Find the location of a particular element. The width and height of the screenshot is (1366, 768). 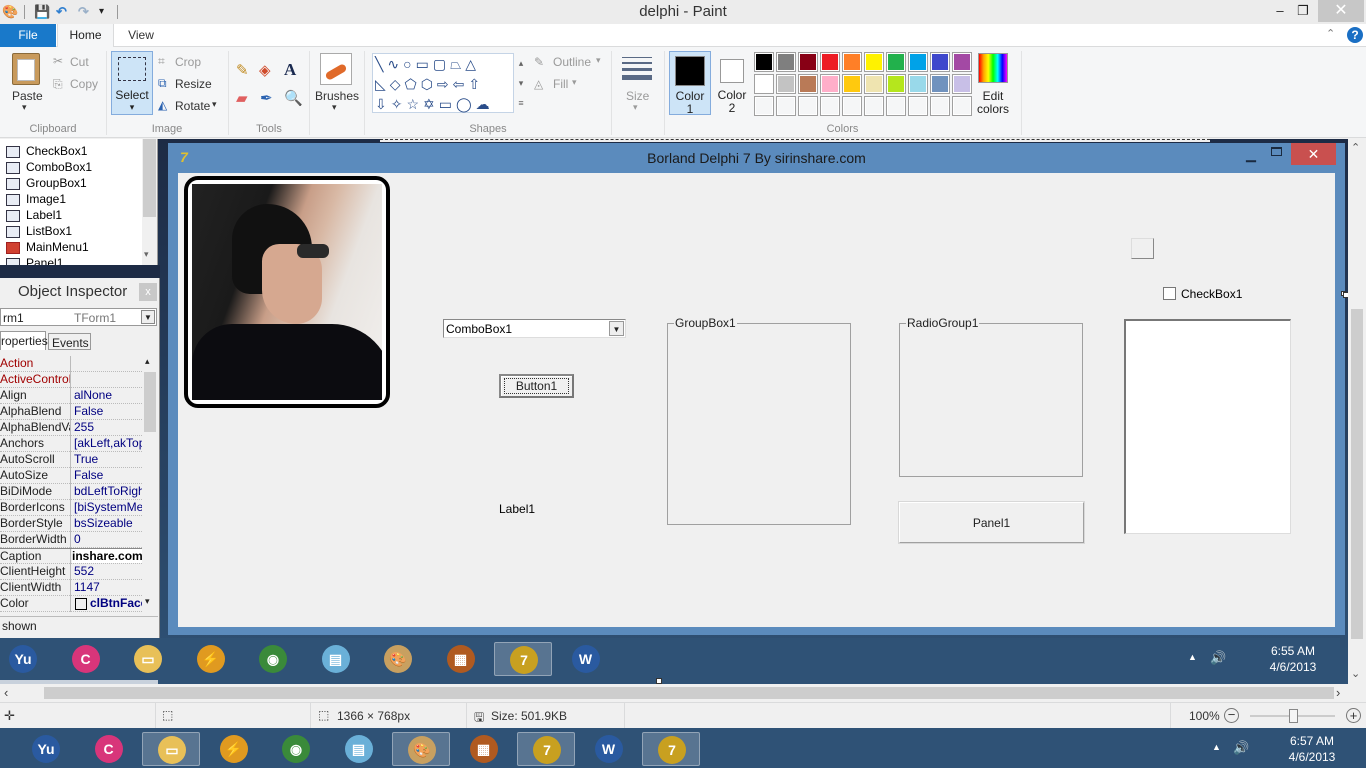

tab-view: View is located at coordinates (141, 35).